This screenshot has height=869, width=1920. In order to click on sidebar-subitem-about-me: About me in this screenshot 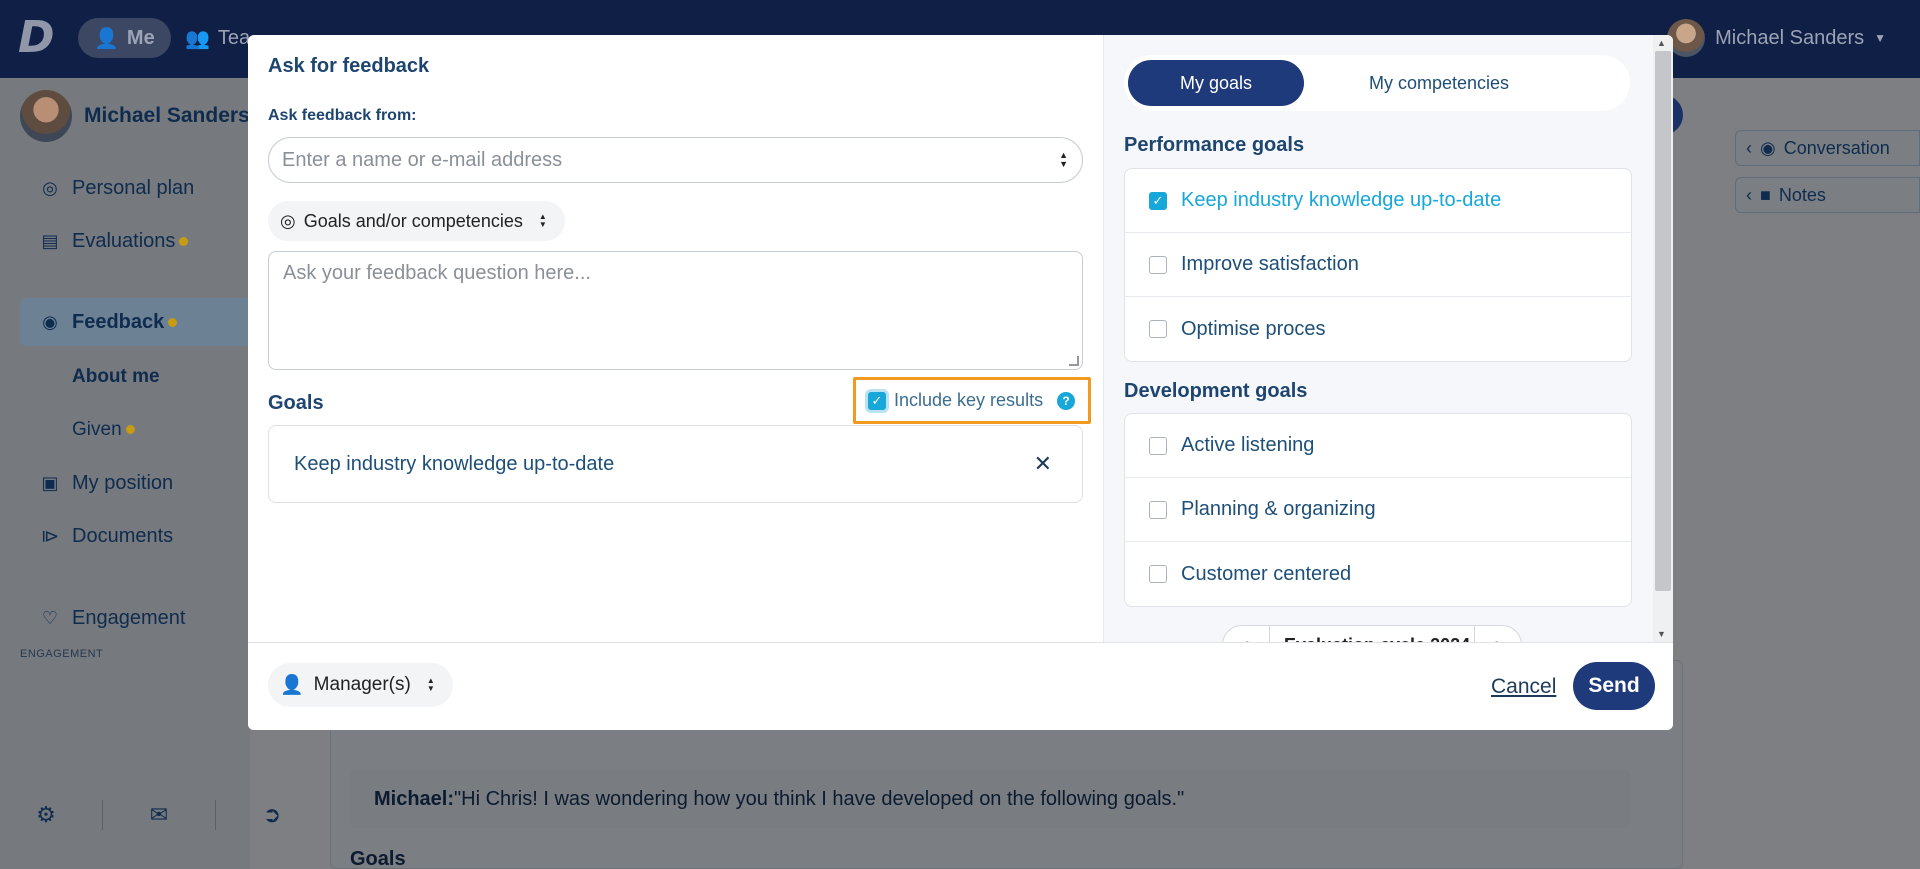, I will do `click(116, 377)`.